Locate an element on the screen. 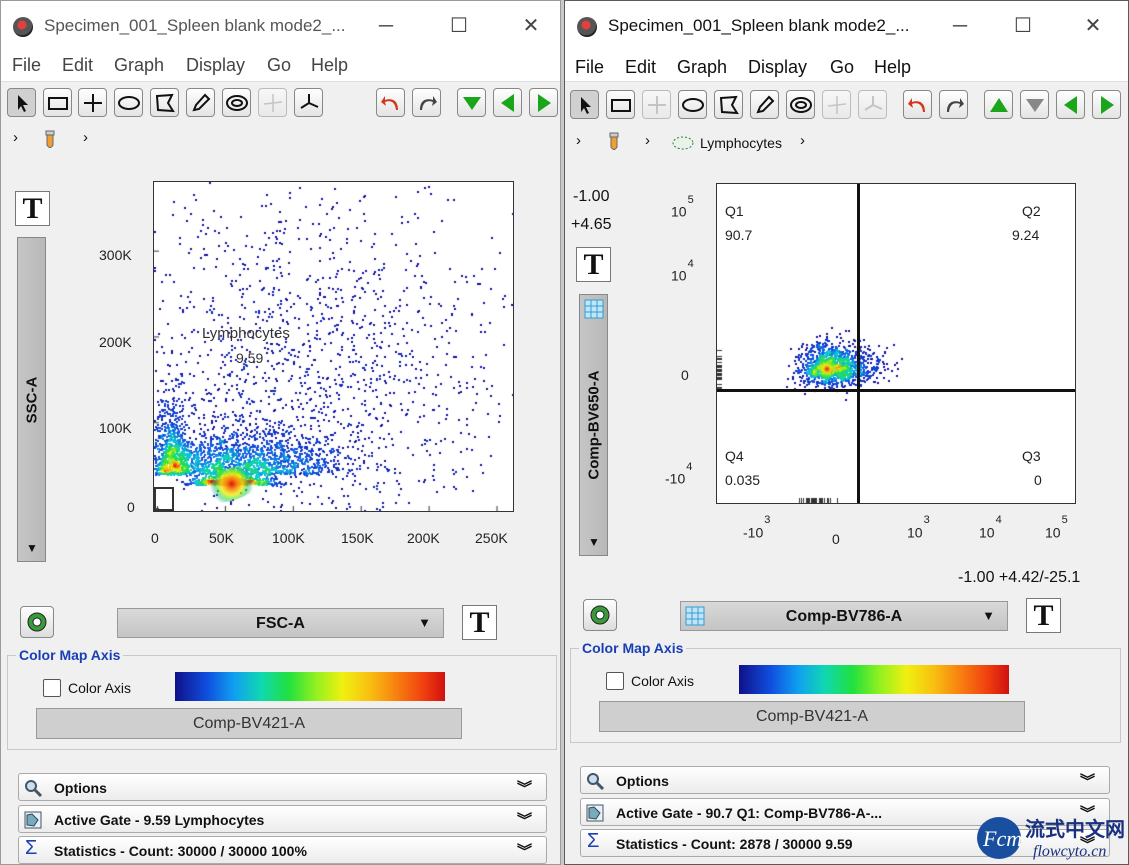  density-plot is located at coordinates (333, 346).